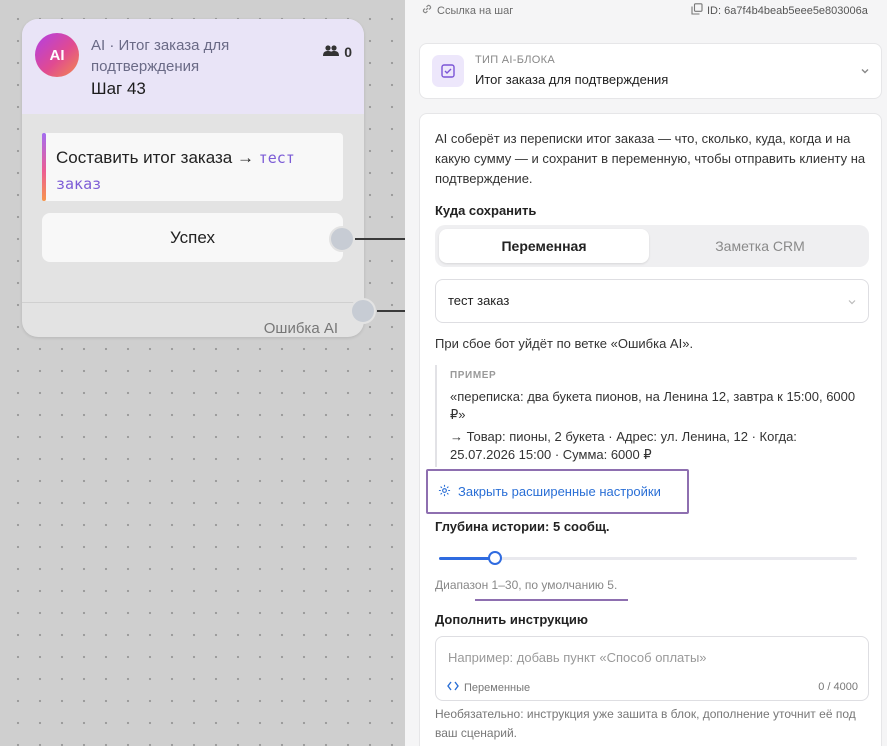  I want to click on prompt-card: Составить итог заказа → тест заказ, so click(192, 167).